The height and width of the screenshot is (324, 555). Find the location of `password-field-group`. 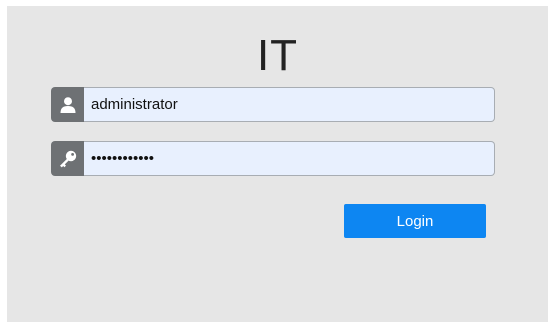

password-field-group is located at coordinates (273, 158).